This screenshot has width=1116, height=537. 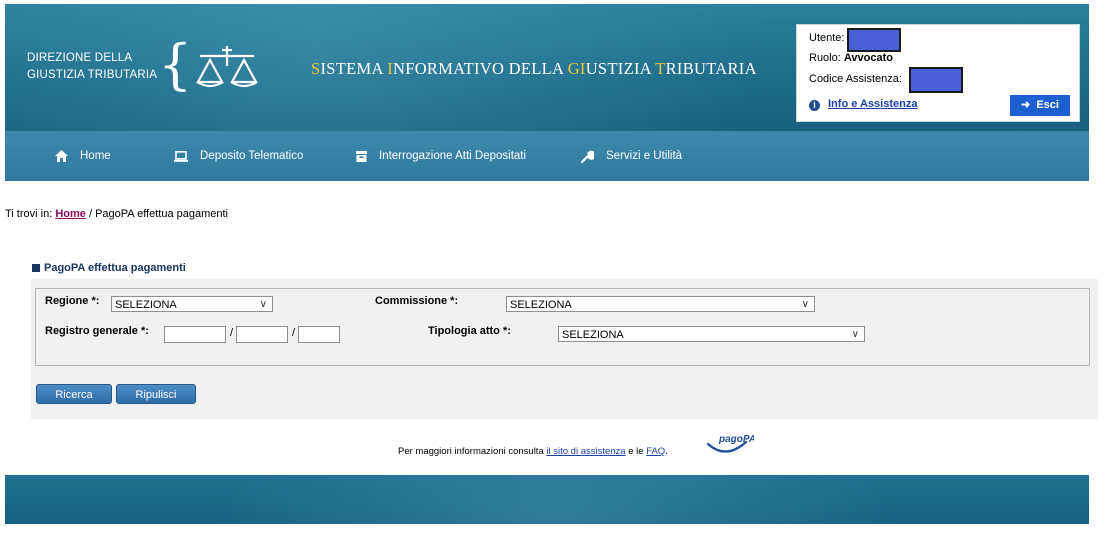 I want to click on home-icon, so click(x=61, y=156).